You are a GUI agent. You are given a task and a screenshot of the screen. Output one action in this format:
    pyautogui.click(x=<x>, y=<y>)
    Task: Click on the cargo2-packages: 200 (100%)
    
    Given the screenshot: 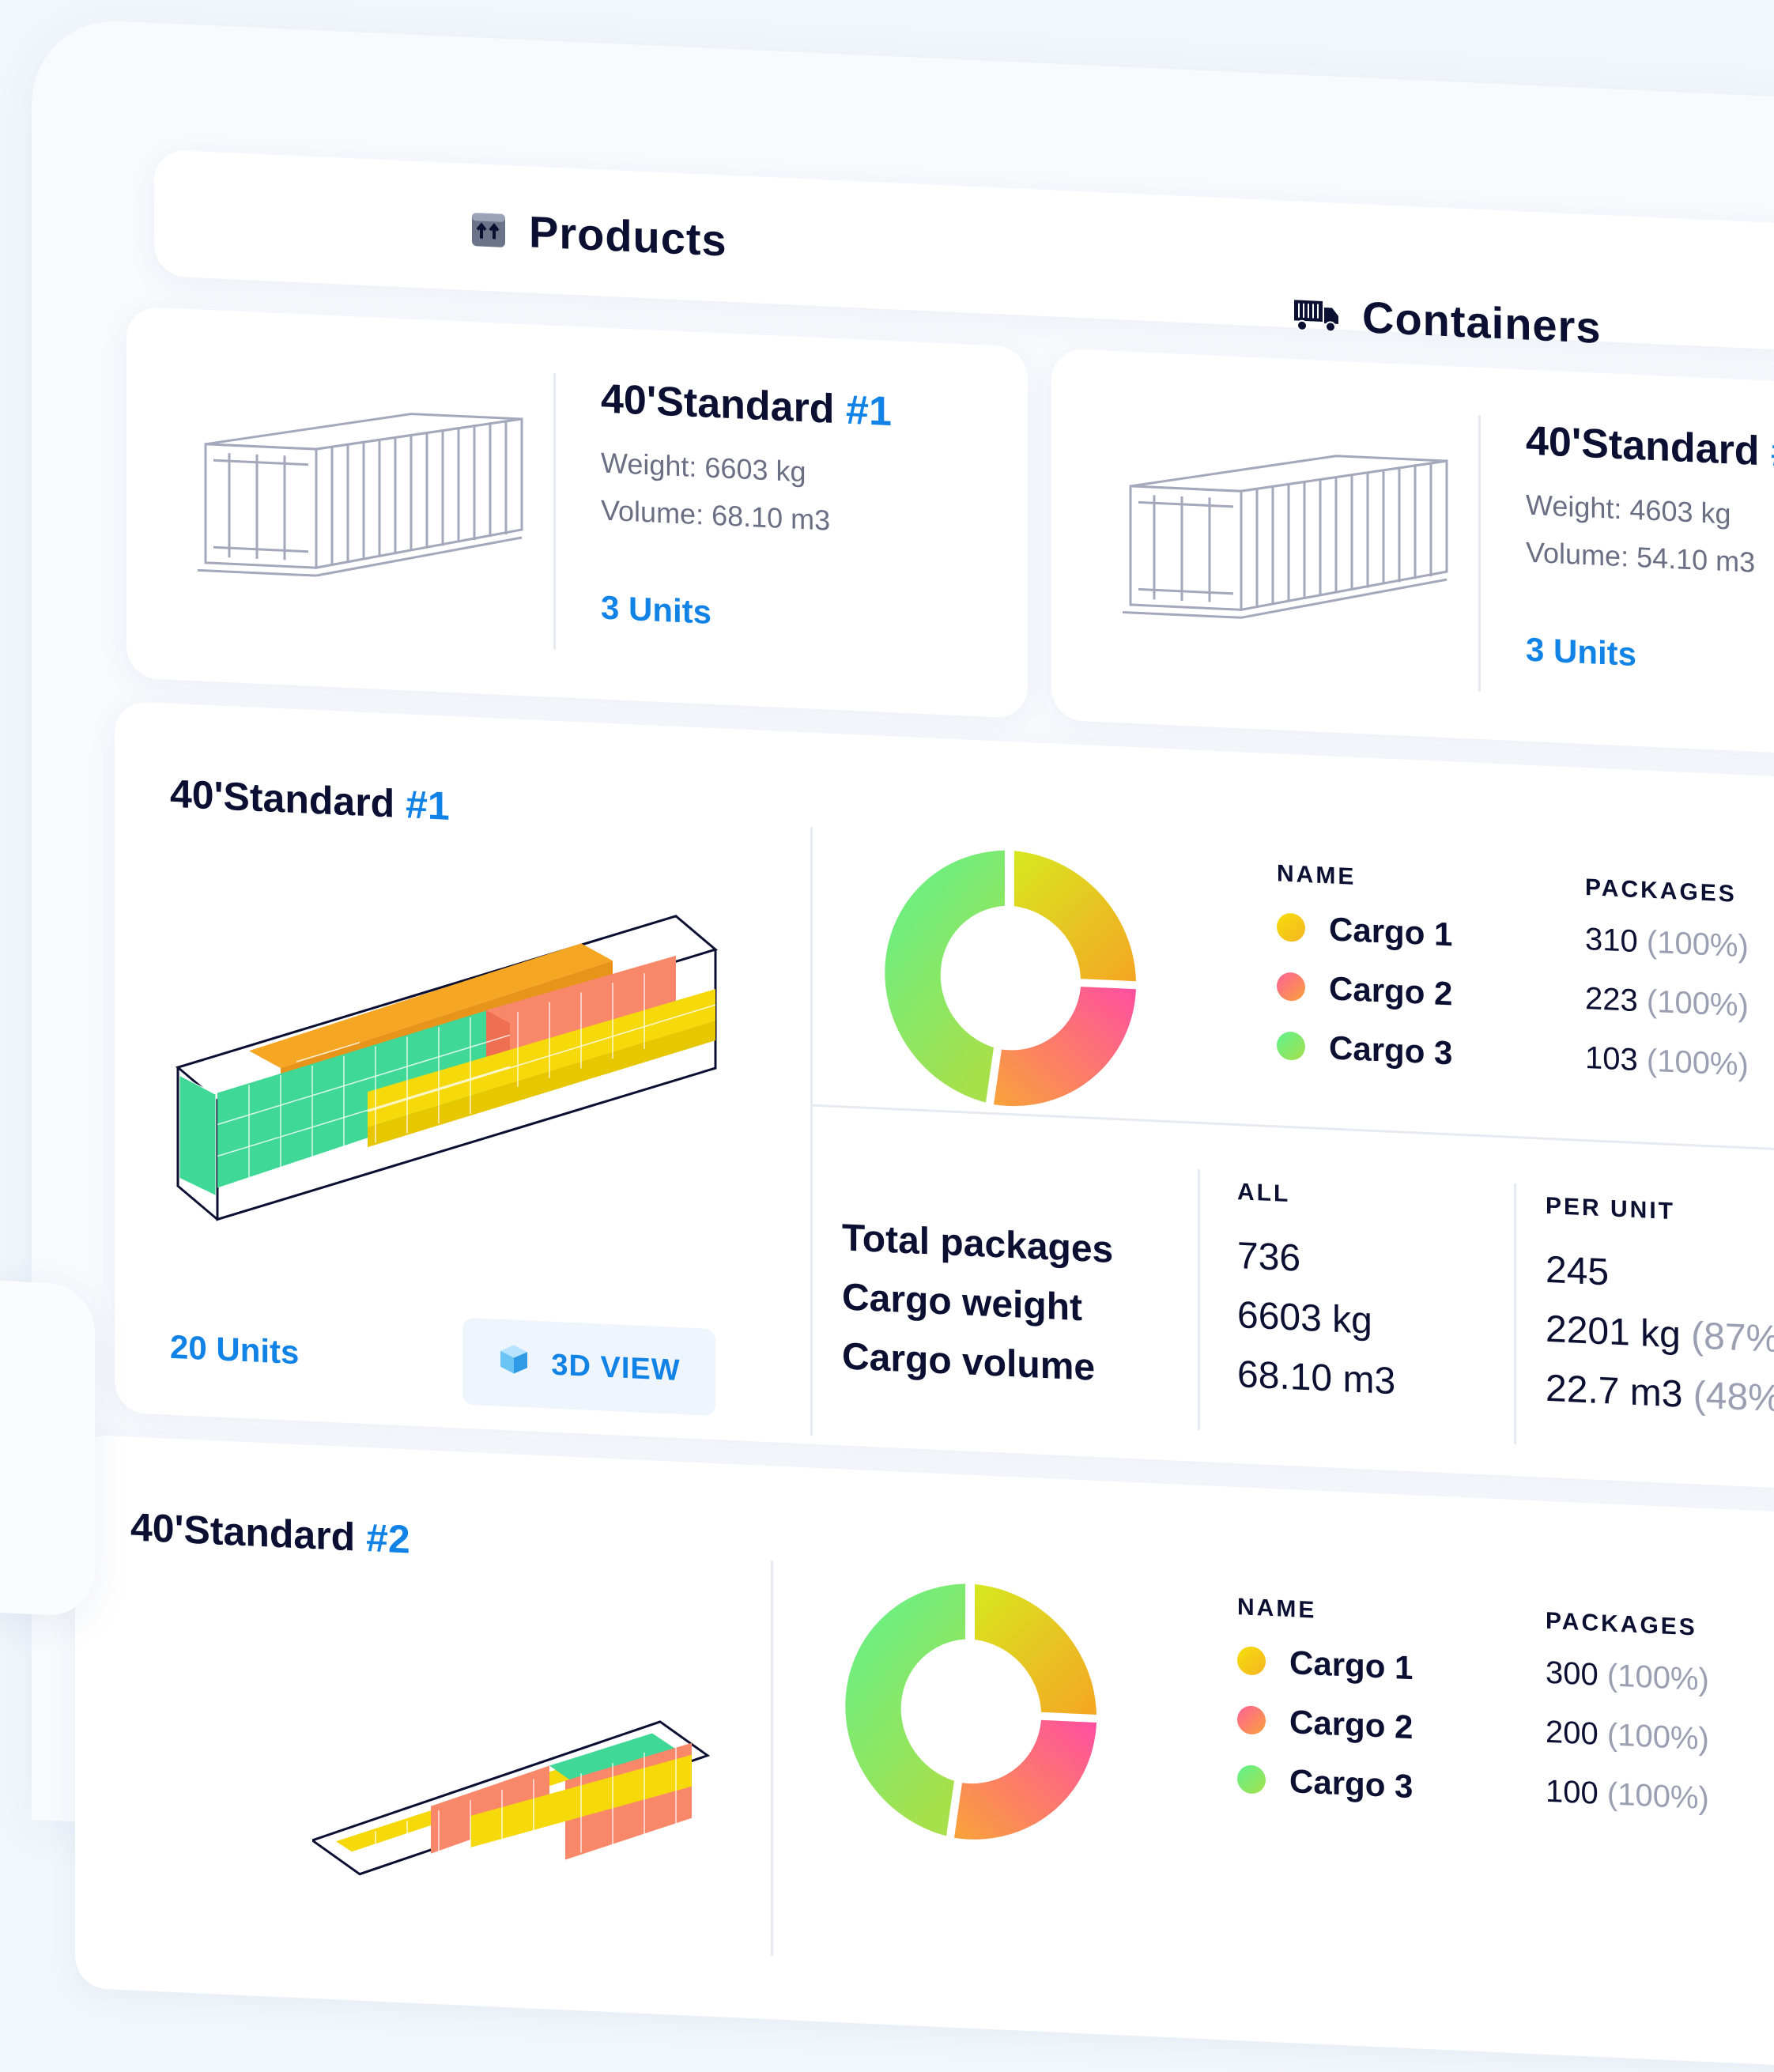 What is the action you would take?
    pyautogui.click(x=1627, y=1736)
    